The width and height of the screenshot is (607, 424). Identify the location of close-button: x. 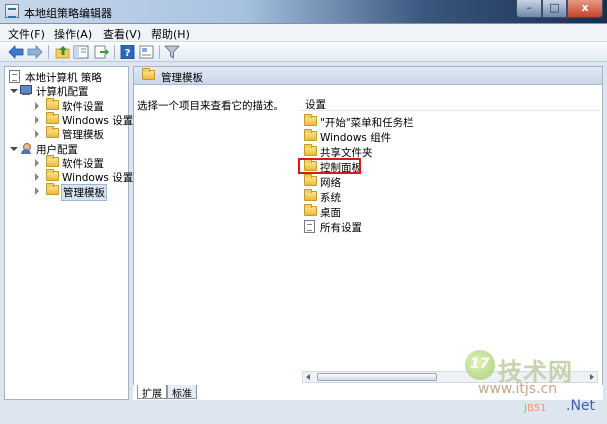
(585, 9).